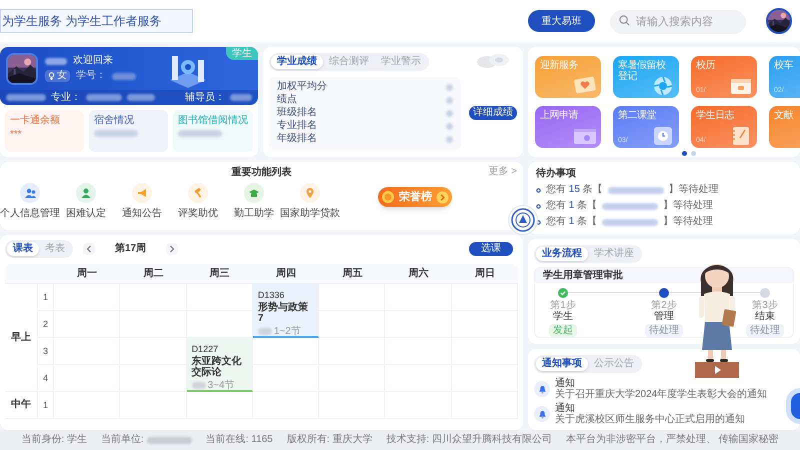 This screenshot has width=800, height=450. I want to click on function-label: 评奖助优, so click(198, 214).